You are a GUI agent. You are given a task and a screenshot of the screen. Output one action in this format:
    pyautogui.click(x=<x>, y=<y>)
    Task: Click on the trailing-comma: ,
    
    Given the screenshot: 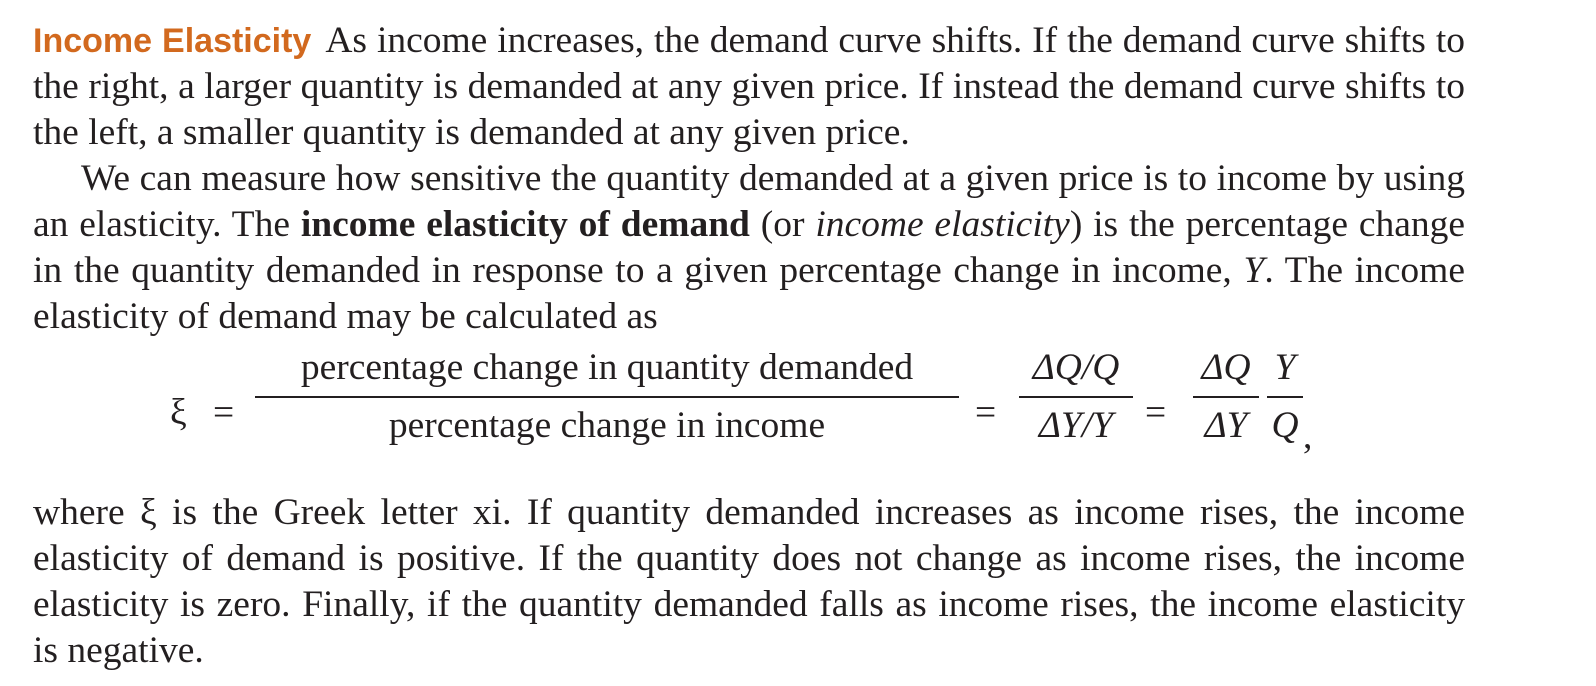 What is the action you would take?
    pyautogui.click(x=1308, y=436)
    